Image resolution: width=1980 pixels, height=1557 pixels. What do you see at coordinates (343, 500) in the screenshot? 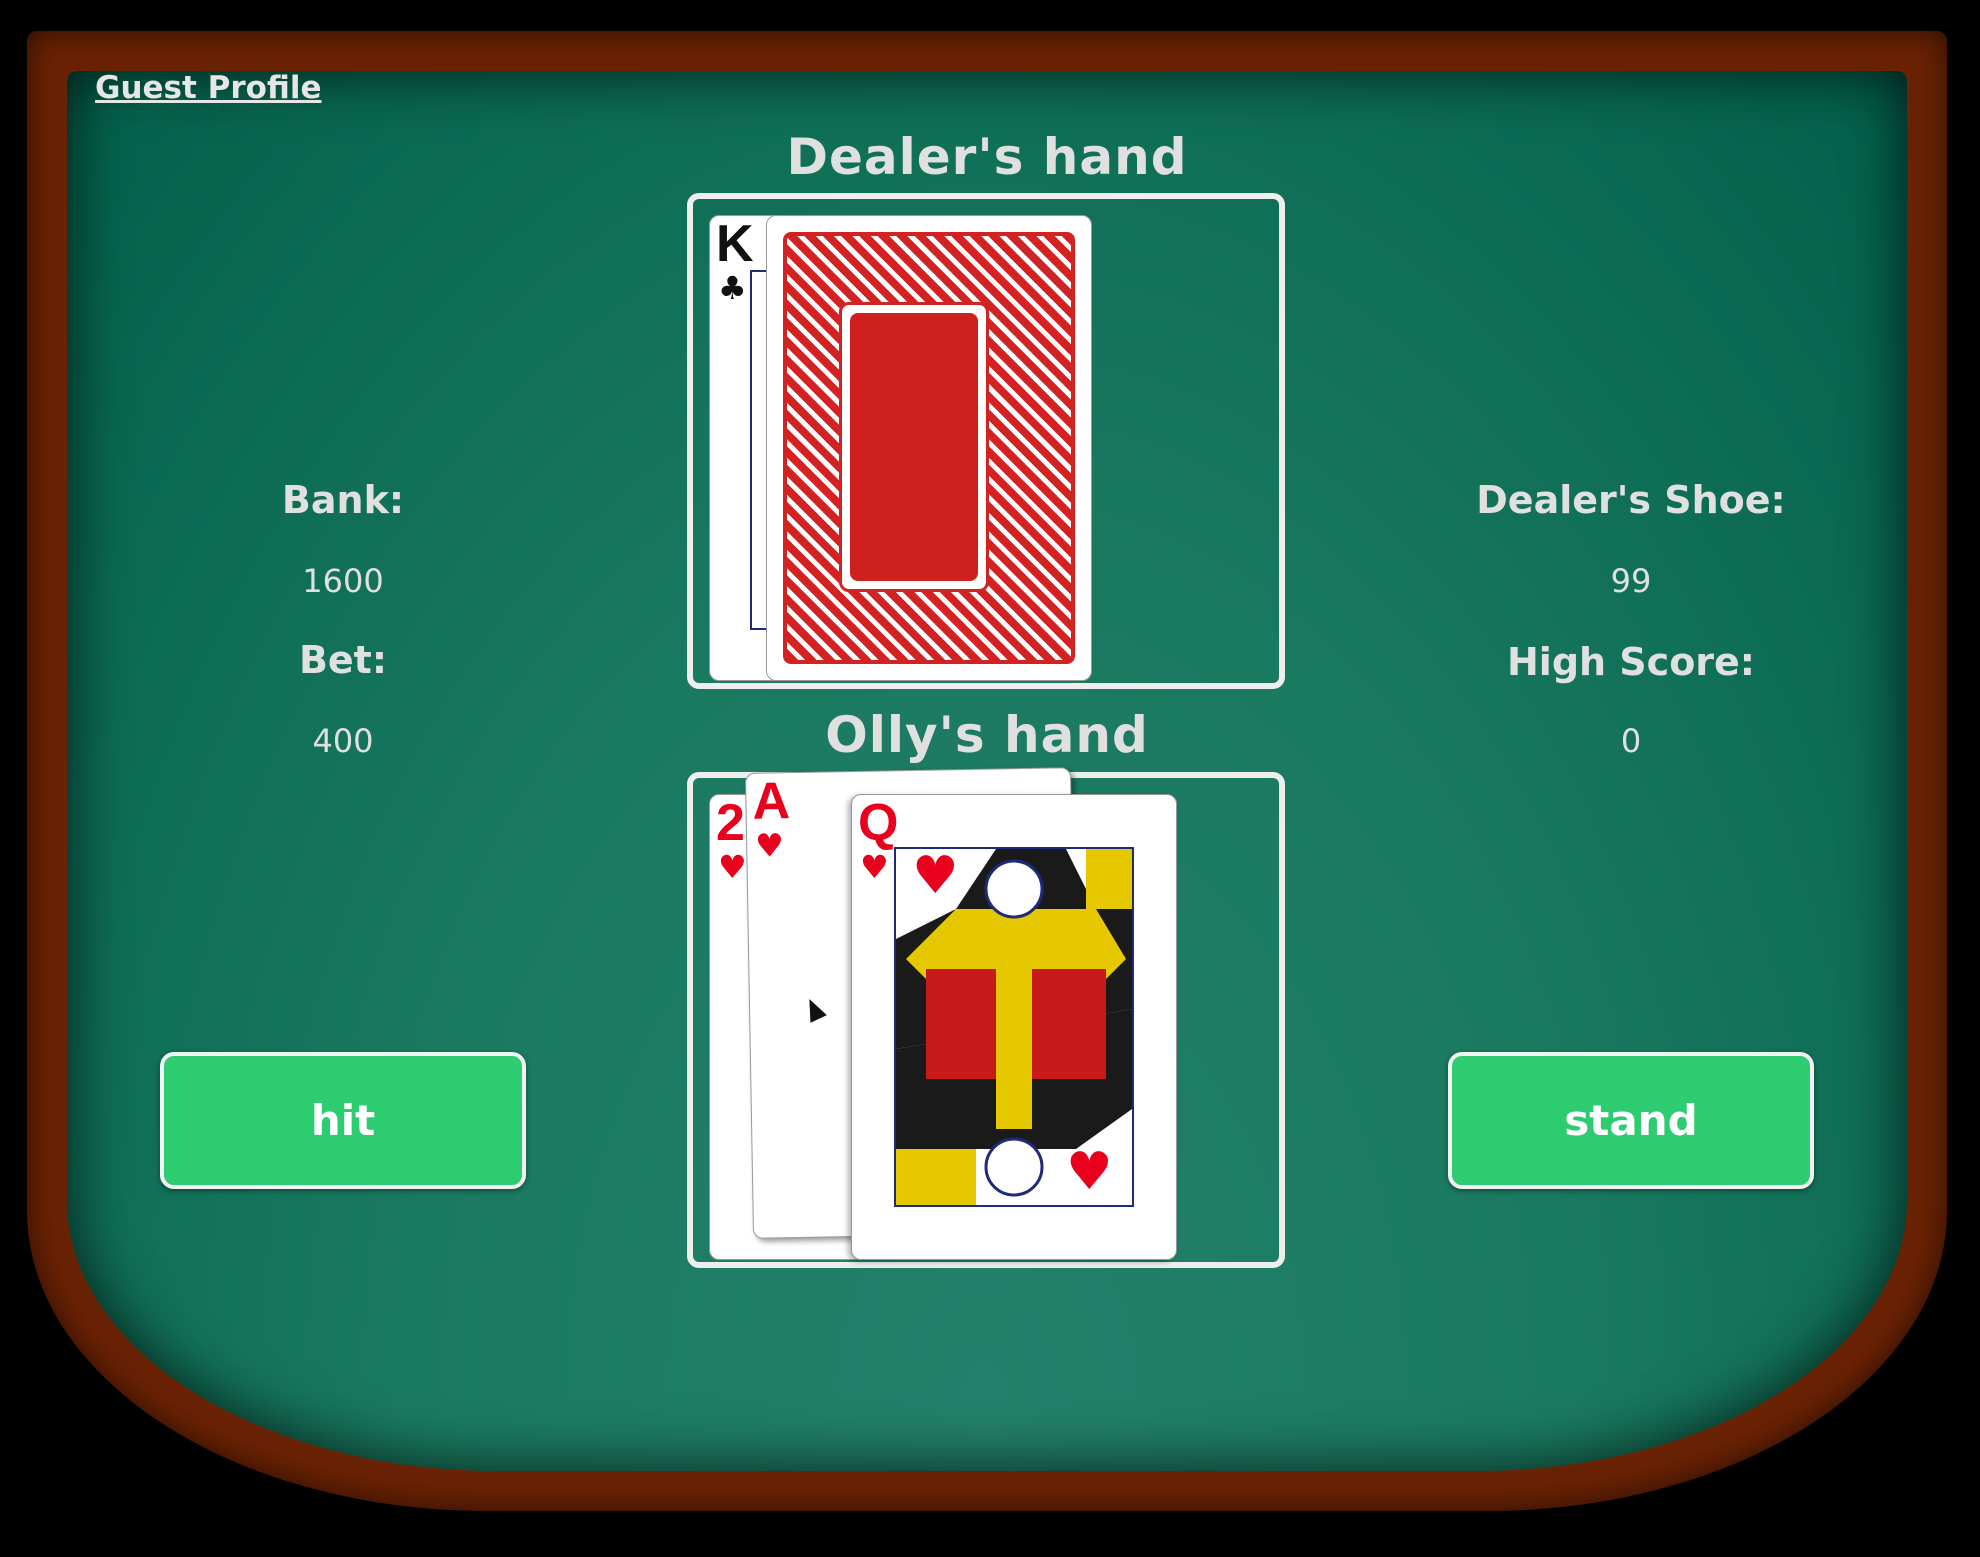
I see `bank-label: Bank:` at bounding box center [343, 500].